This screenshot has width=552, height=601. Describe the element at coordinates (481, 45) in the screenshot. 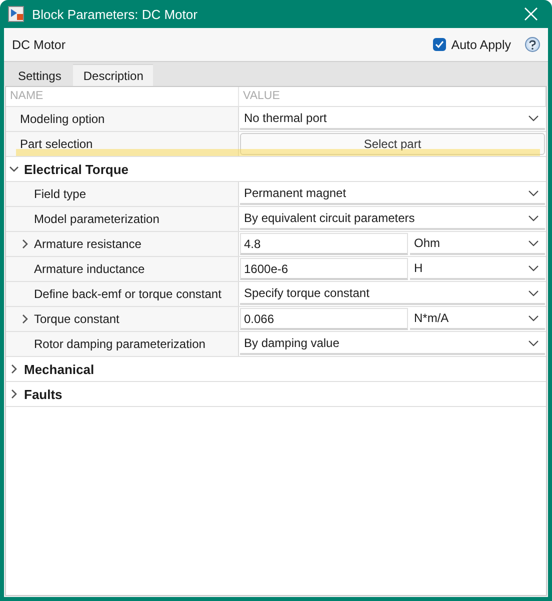

I see `auto-apply-label: Auto Apply` at that location.